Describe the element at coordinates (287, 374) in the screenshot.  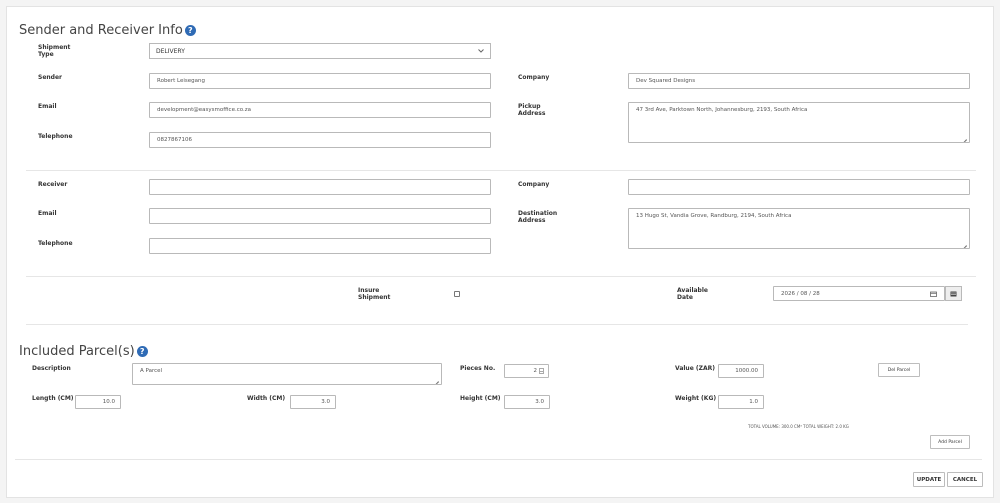
I see `description-textarea: A Parcel` at that location.